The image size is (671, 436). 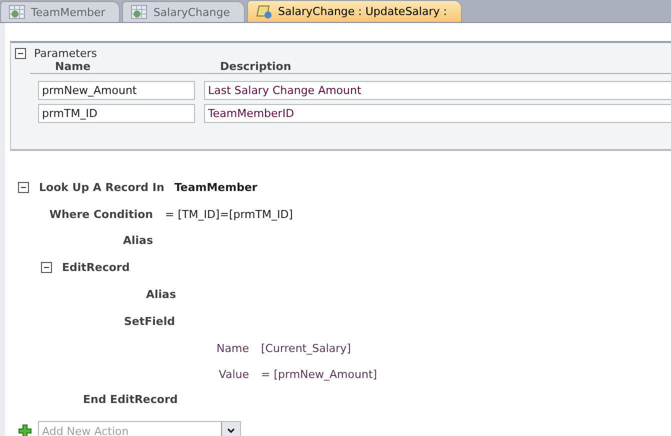 What do you see at coordinates (25, 430) in the screenshot?
I see `add-icon` at bounding box center [25, 430].